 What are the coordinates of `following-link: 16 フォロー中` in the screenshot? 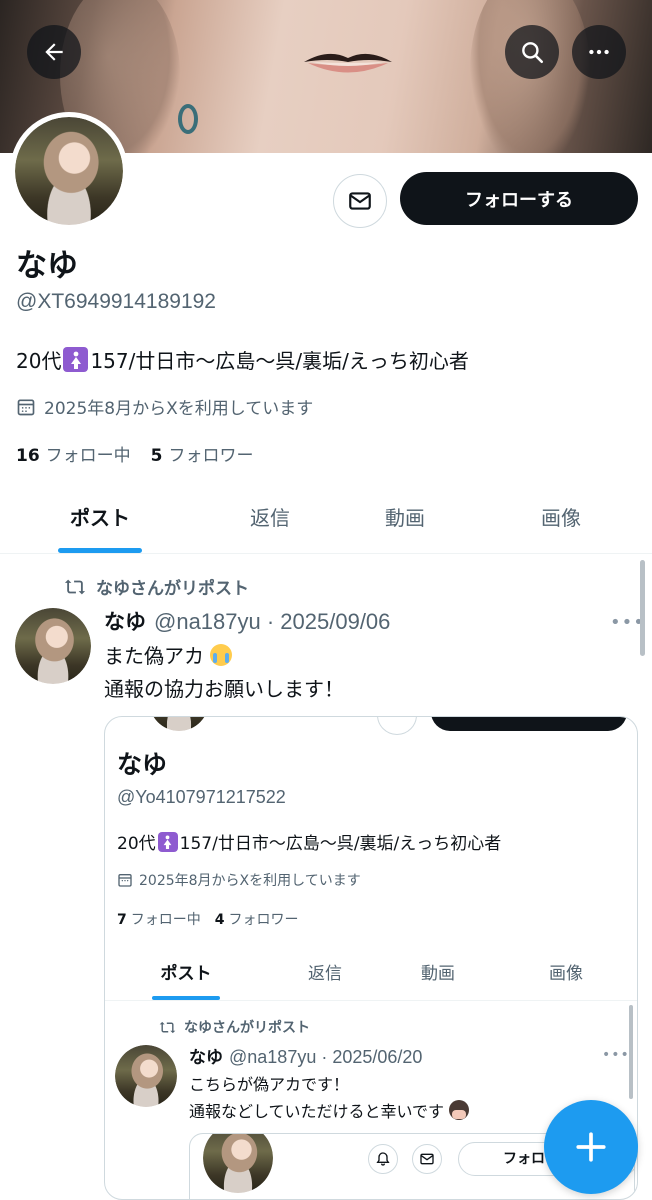 It's located at (73, 453).